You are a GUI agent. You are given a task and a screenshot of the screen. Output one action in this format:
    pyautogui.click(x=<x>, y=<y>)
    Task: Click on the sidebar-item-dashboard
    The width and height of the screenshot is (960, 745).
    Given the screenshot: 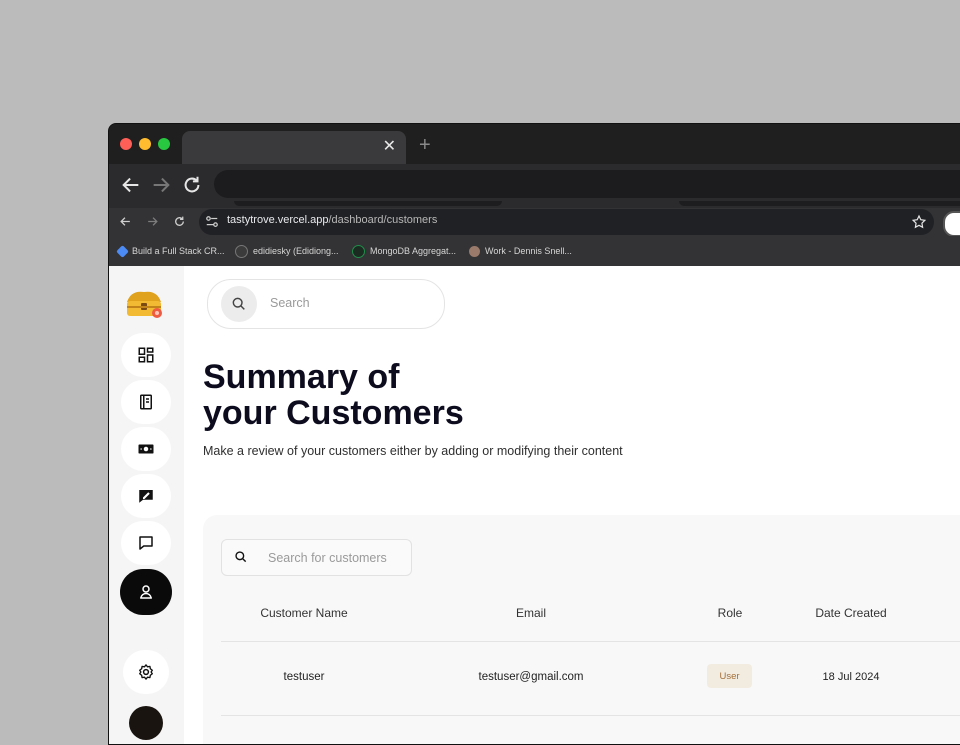 What is the action you would take?
    pyautogui.click(x=146, y=355)
    